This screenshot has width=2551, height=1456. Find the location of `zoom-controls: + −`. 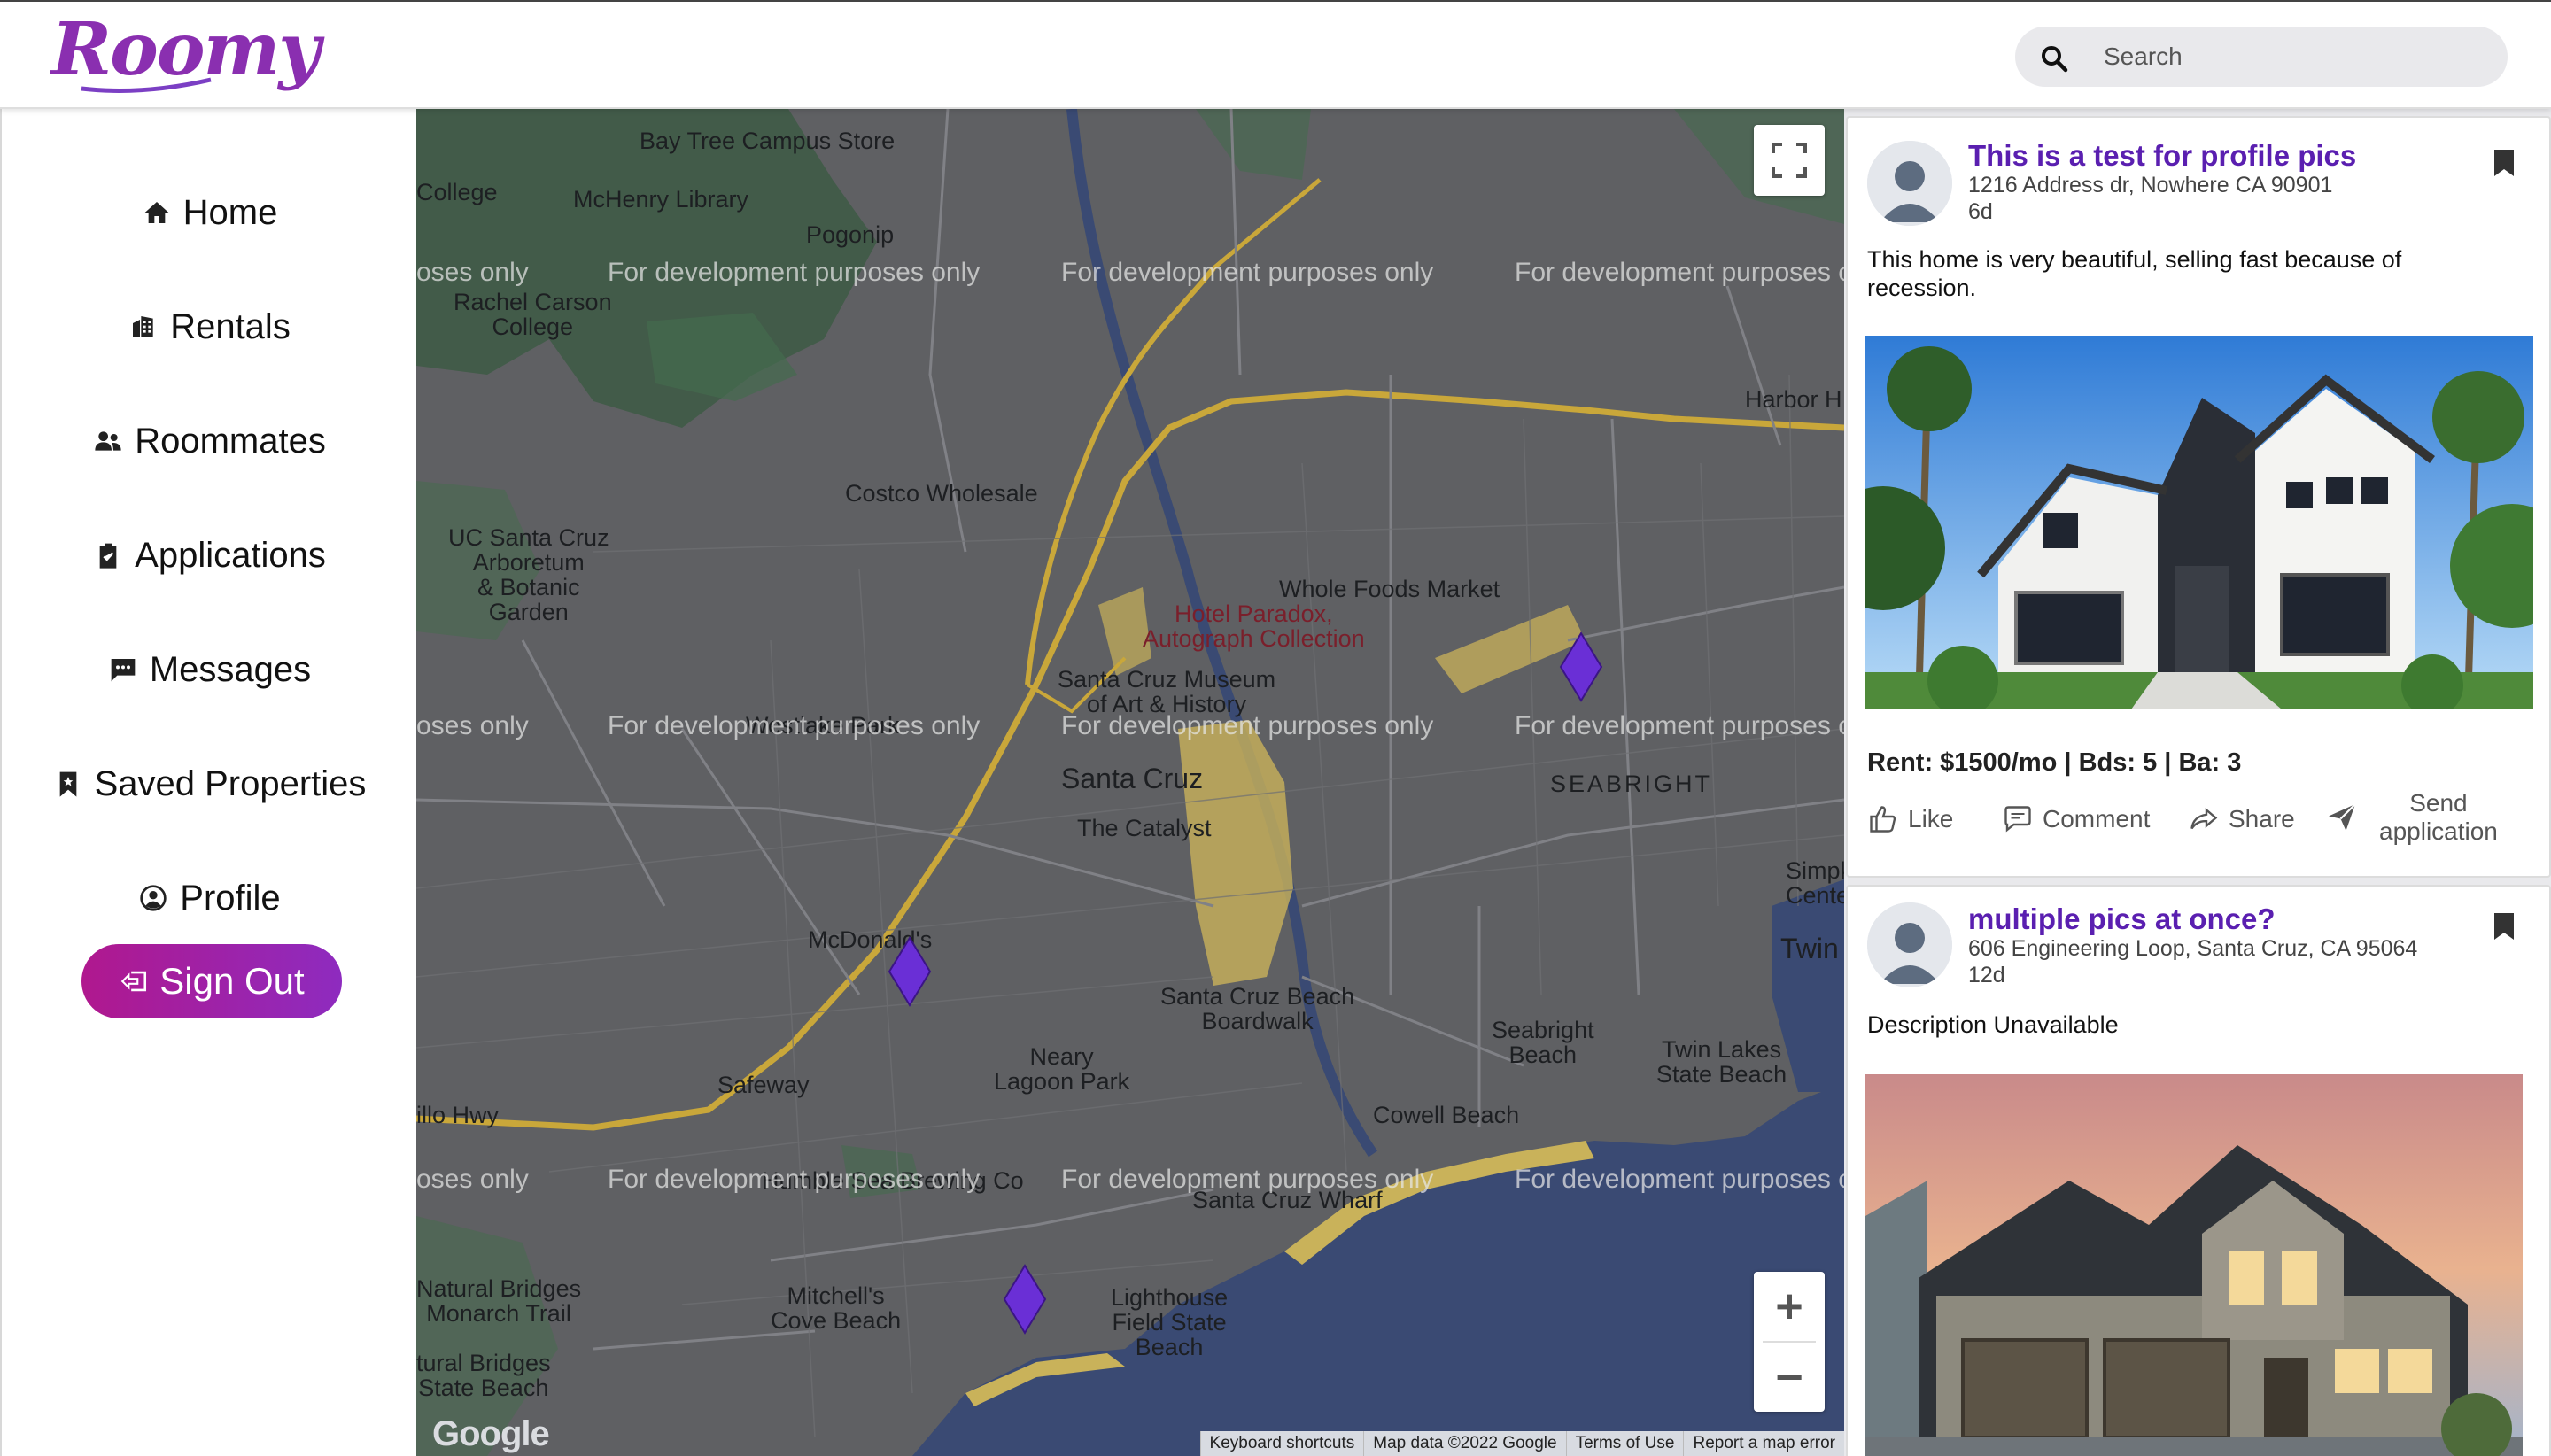

zoom-controls: + − is located at coordinates (1790, 1342).